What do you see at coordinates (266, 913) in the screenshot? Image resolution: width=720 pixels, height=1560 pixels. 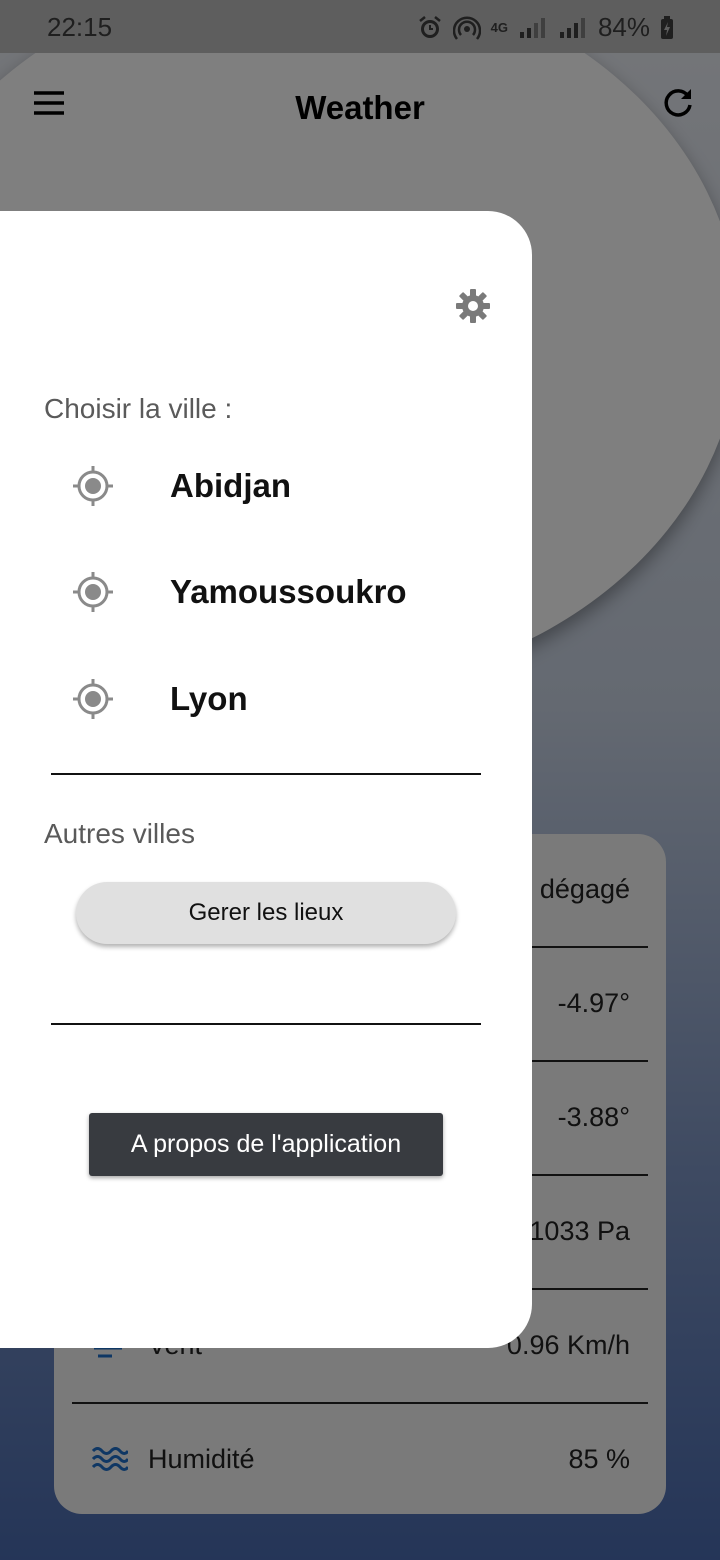 I see `manage-places-button: Gerer les lieux` at bounding box center [266, 913].